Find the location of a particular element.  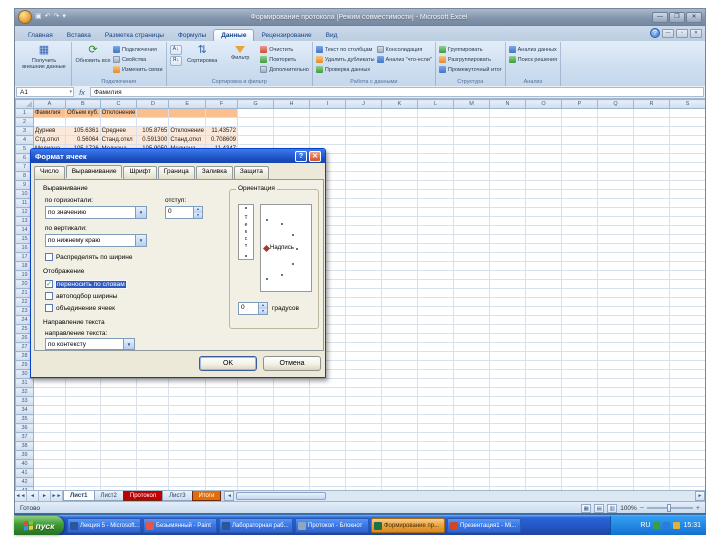

edit-links-button: Изменить связи is located at coordinates (138, 69).